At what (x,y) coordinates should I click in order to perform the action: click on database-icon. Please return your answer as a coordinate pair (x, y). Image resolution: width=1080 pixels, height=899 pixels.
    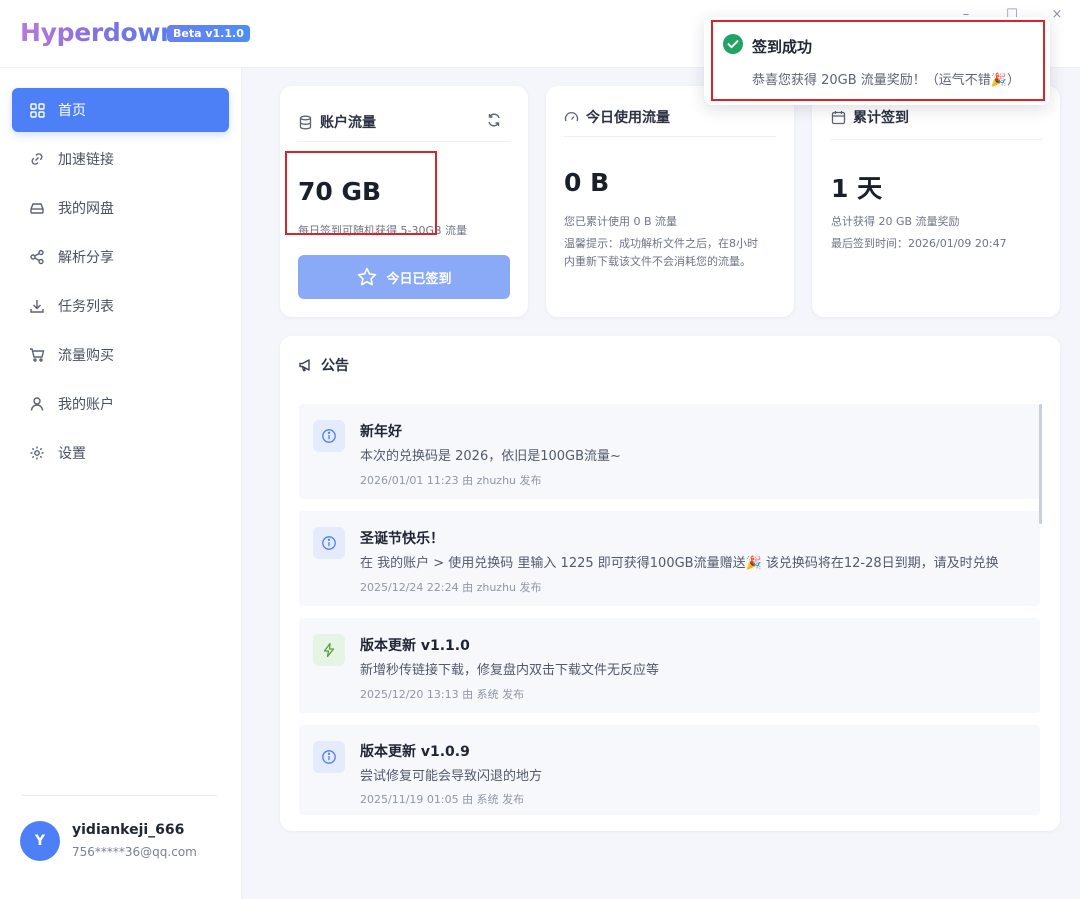
    Looking at the image, I should click on (305, 122).